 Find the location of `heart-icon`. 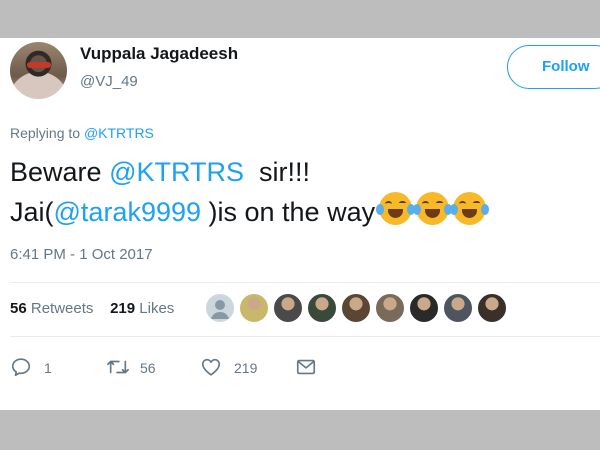

heart-icon is located at coordinates (211, 367).